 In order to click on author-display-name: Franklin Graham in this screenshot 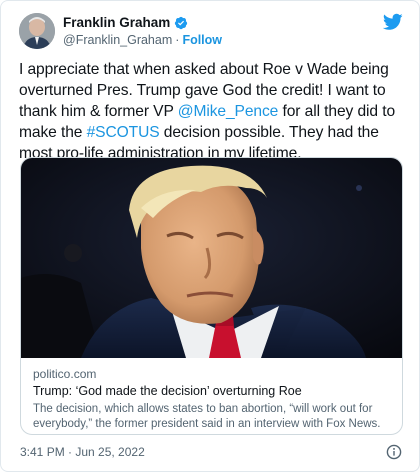, I will do `click(116, 22)`.